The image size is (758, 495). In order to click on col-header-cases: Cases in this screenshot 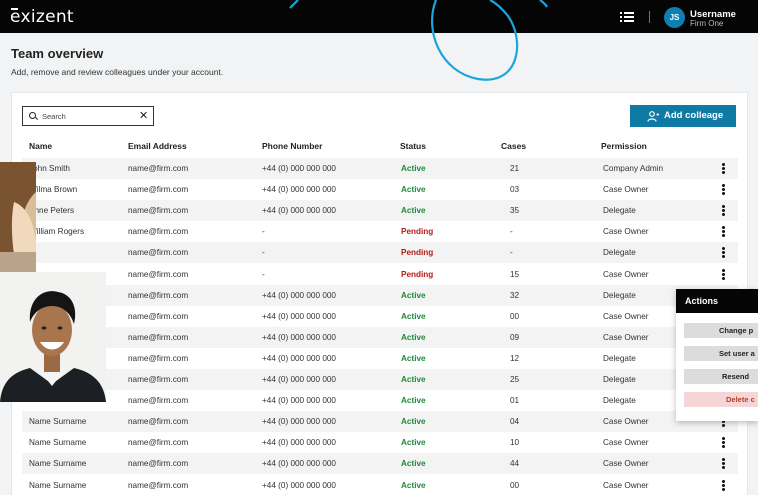, I will do `click(513, 146)`.